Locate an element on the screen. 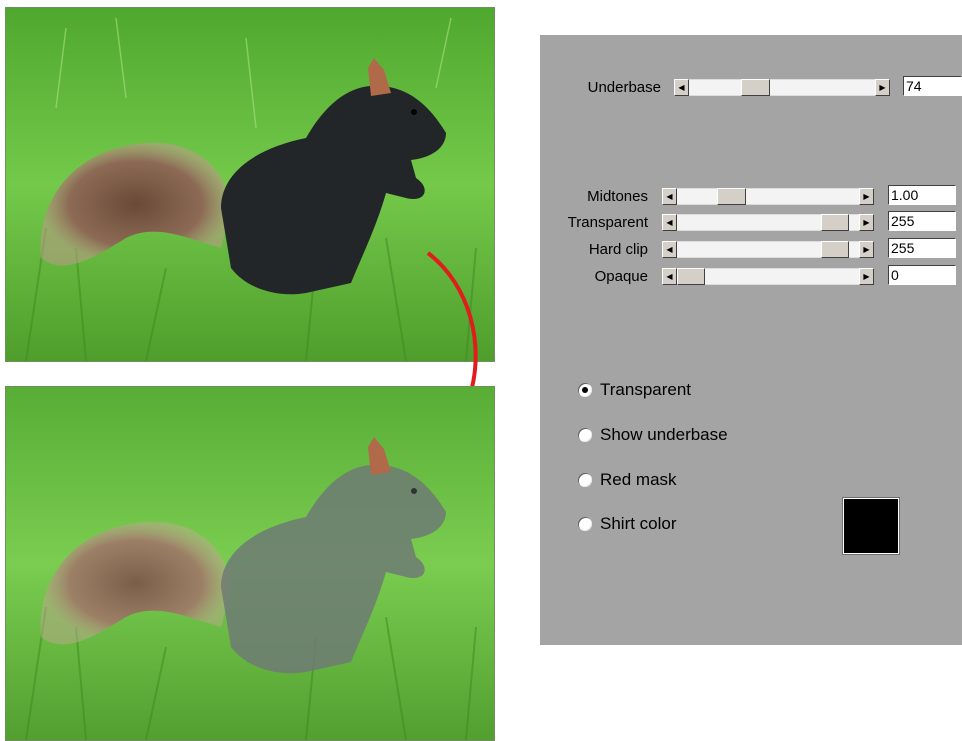 This screenshot has height=741, width=962. radio-shirt-color-label: Shirt color is located at coordinates (638, 523).